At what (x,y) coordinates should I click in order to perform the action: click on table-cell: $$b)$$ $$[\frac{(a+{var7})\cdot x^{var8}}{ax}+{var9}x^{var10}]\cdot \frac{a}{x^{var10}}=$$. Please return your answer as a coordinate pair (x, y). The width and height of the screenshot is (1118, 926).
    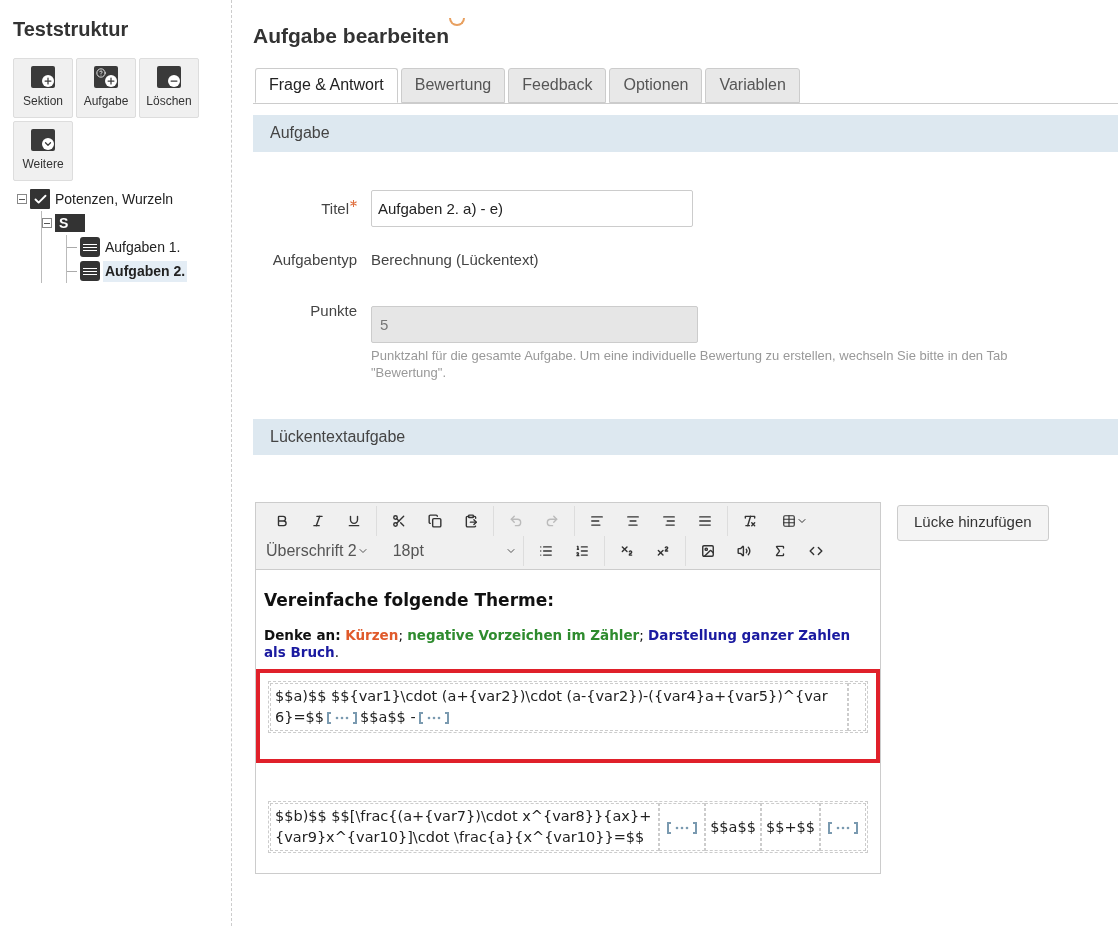
    Looking at the image, I should click on (465, 827).